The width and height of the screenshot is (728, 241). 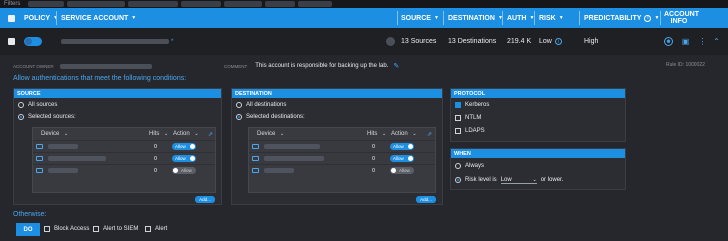 What do you see at coordinates (396, 66) in the screenshot?
I see `edit-icon: ✎` at bounding box center [396, 66].